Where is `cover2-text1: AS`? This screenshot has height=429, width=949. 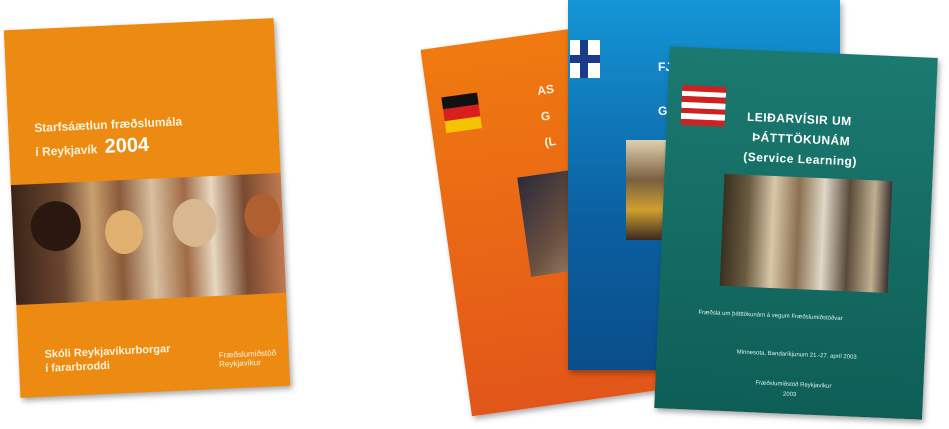 cover2-text1: AS is located at coordinates (545, 89).